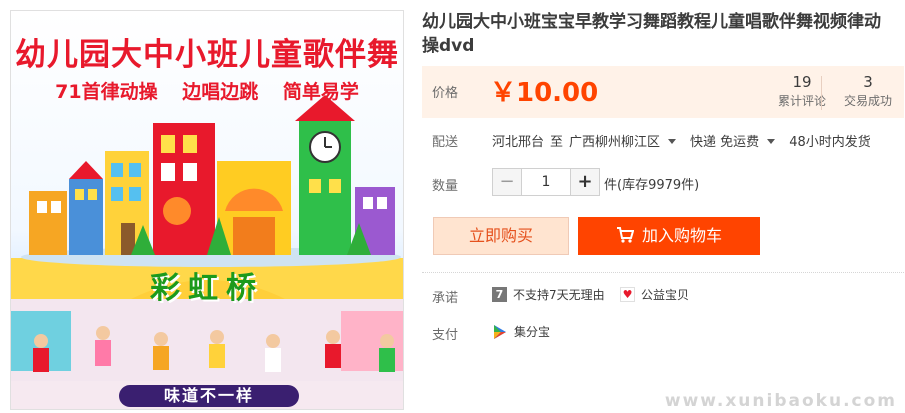 Image resolution: width=905 pixels, height=413 pixels. I want to click on promise-label: 承诺, so click(445, 298).